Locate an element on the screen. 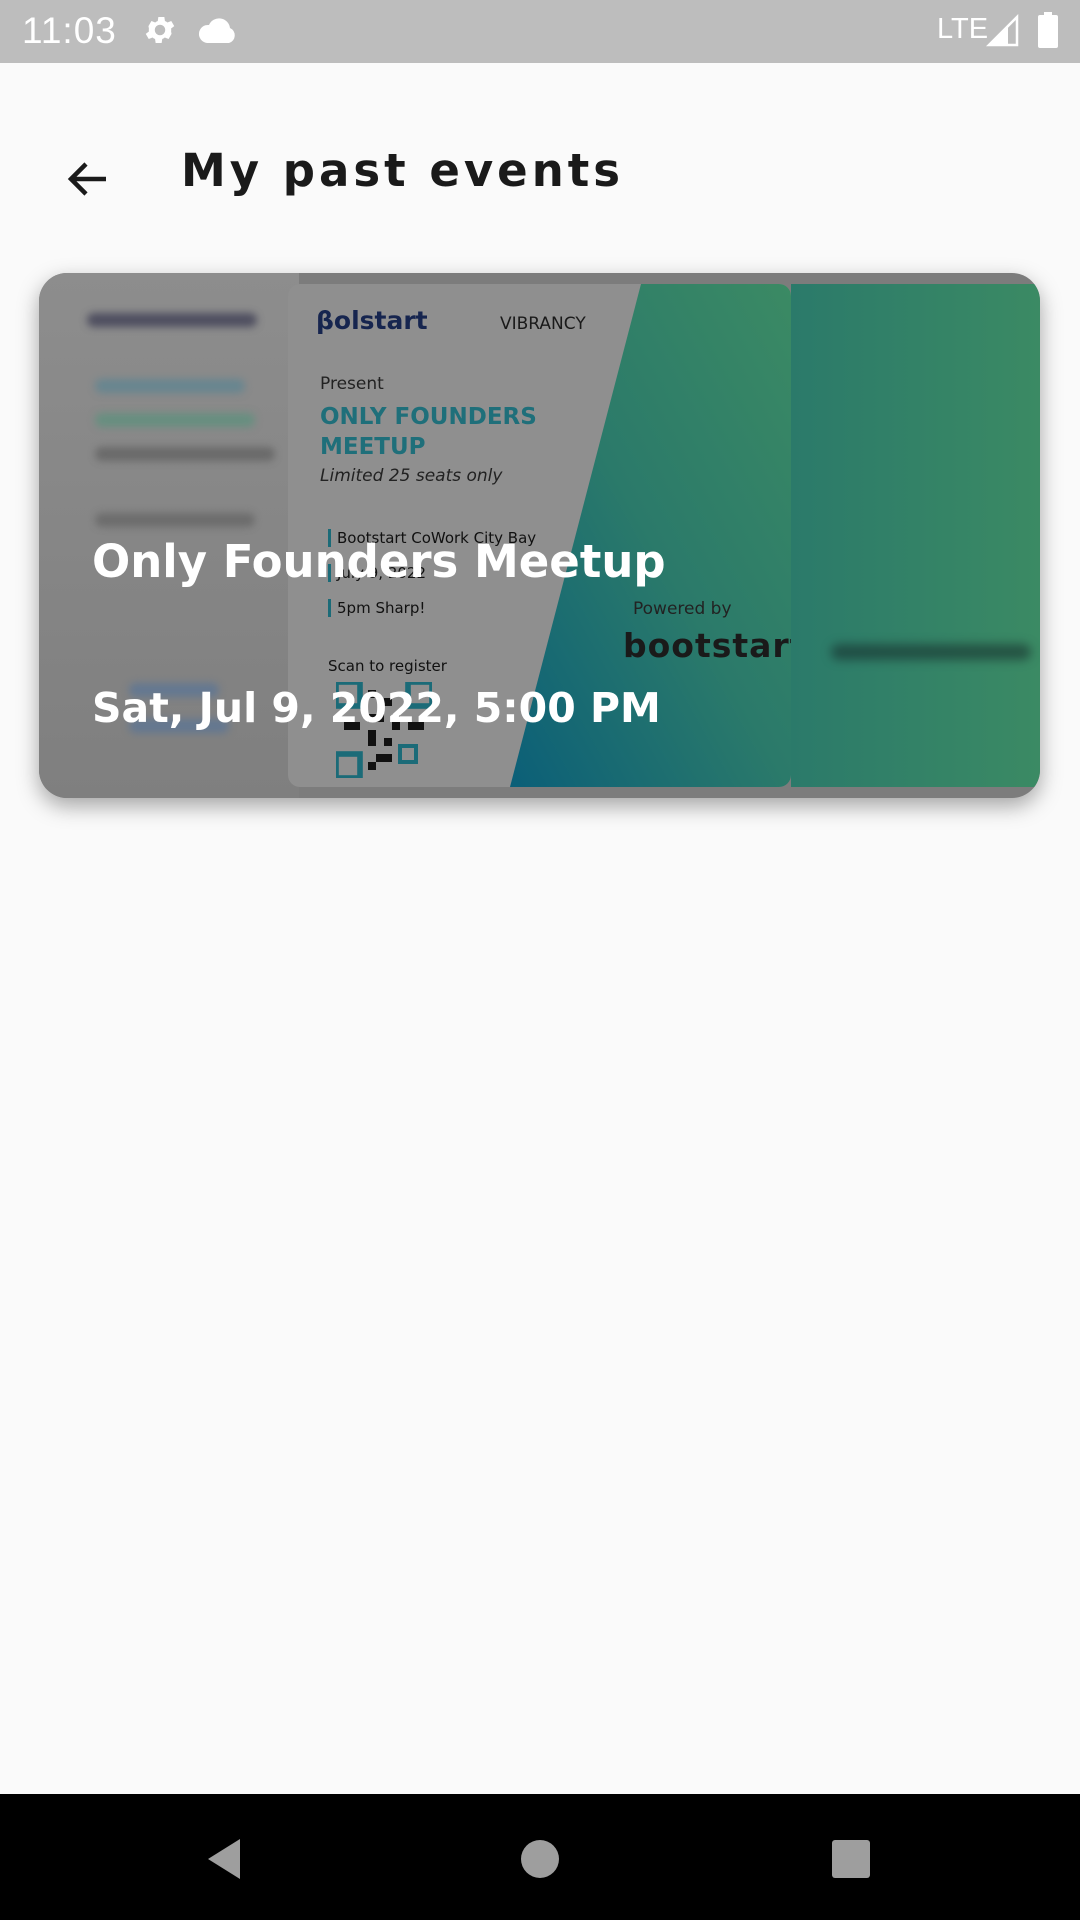 The width and height of the screenshot is (1080, 1920). recents-square-icon is located at coordinates (850, 1859).